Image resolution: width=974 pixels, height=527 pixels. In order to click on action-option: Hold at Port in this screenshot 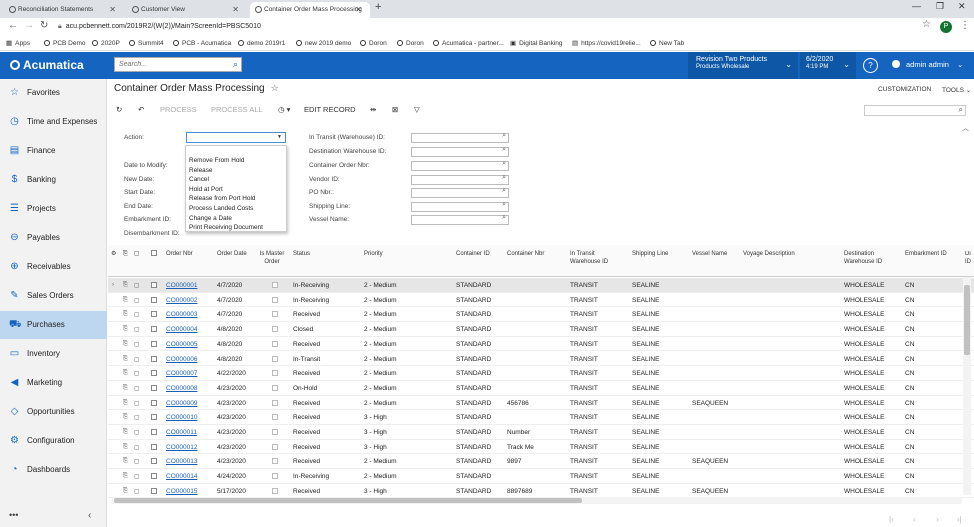, I will do `click(236, 190)`.